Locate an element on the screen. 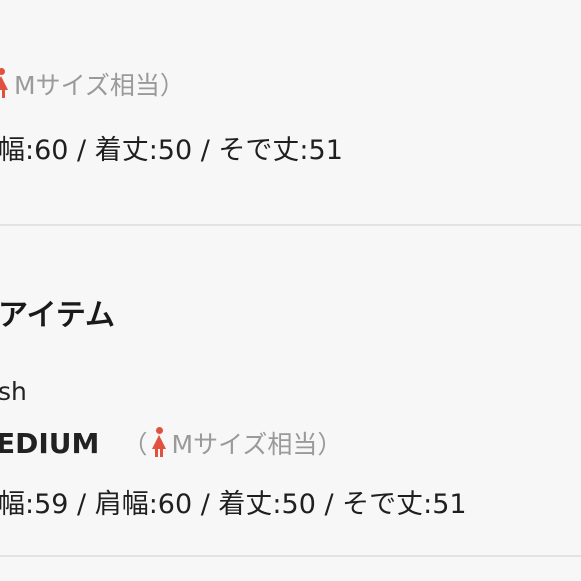 Image resolution: width=581 pixels, height=581 pixels. size-note-row-top: Mサイズ相当） is located at coordinates (92, 84).